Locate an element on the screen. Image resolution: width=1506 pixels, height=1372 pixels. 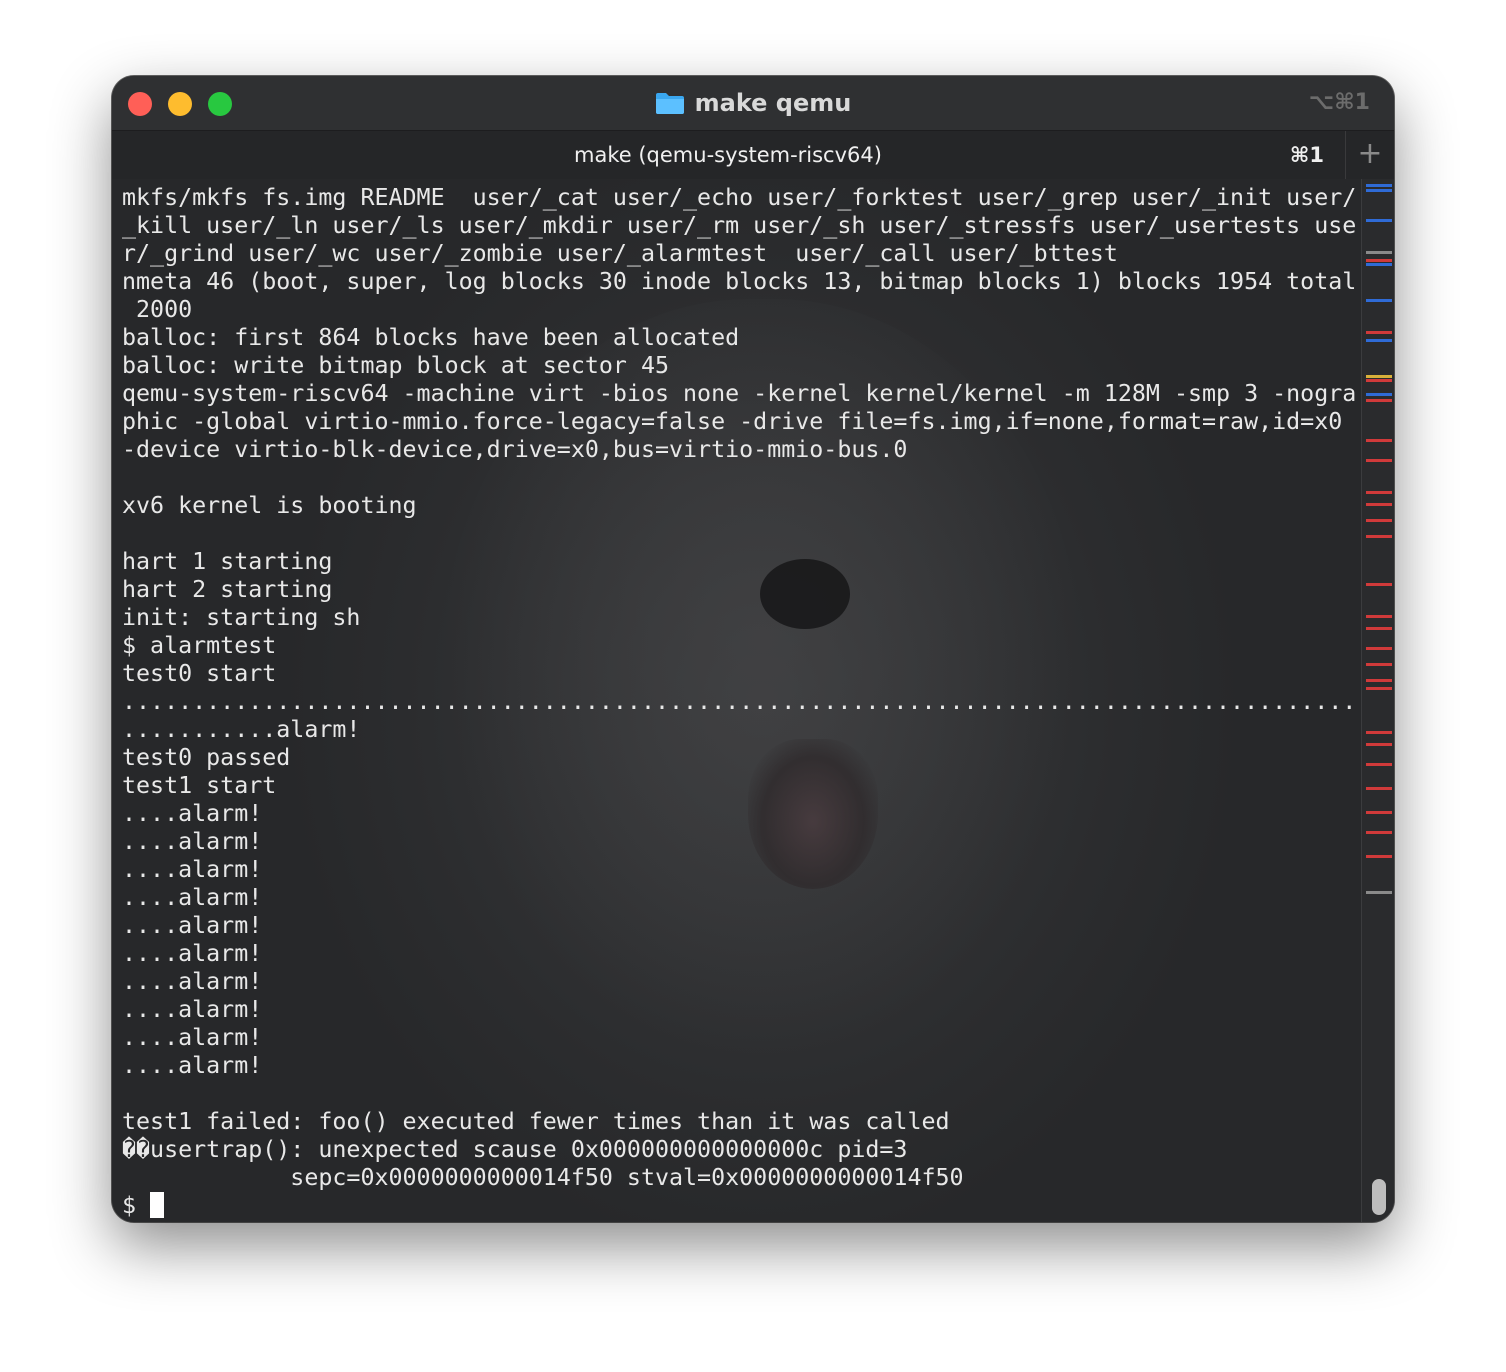
plus-icon: + is located at coordinates (1370, 153).